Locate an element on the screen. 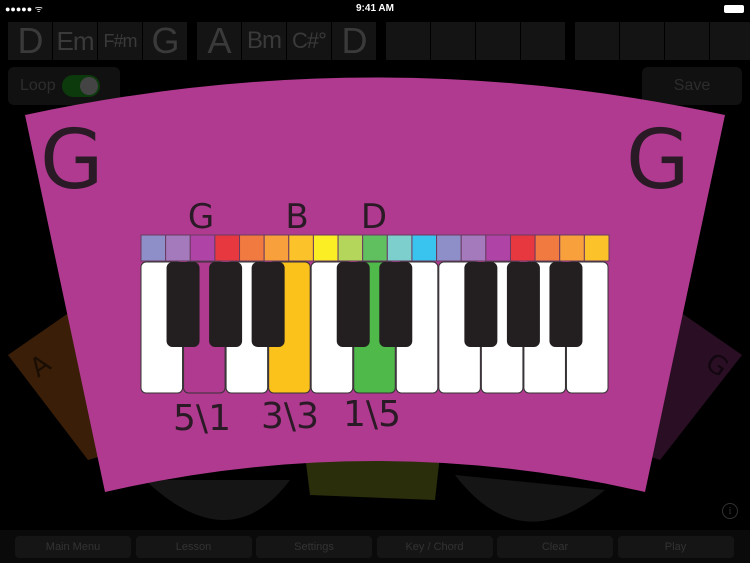 This screenshot has width=750, height=563. chord-name-left: G is located at coordinates (72, 160).